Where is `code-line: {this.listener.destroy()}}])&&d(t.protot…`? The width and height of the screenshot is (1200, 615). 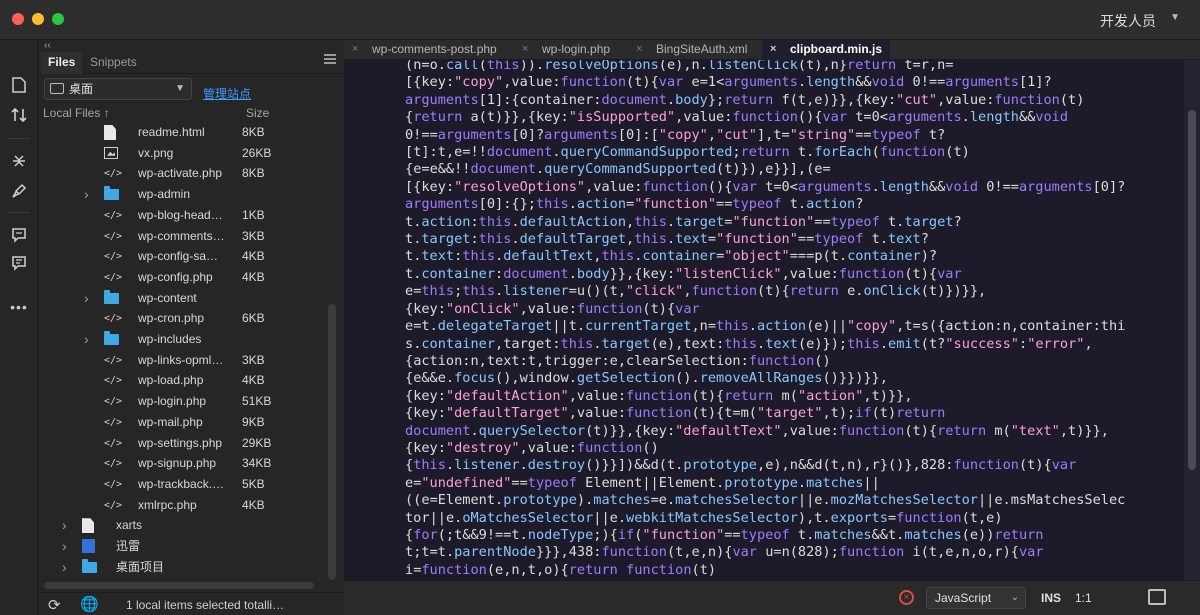 code-line: {this.listener.destroy()}}])&&d(t.protot… is located at coordinates (765, 465).